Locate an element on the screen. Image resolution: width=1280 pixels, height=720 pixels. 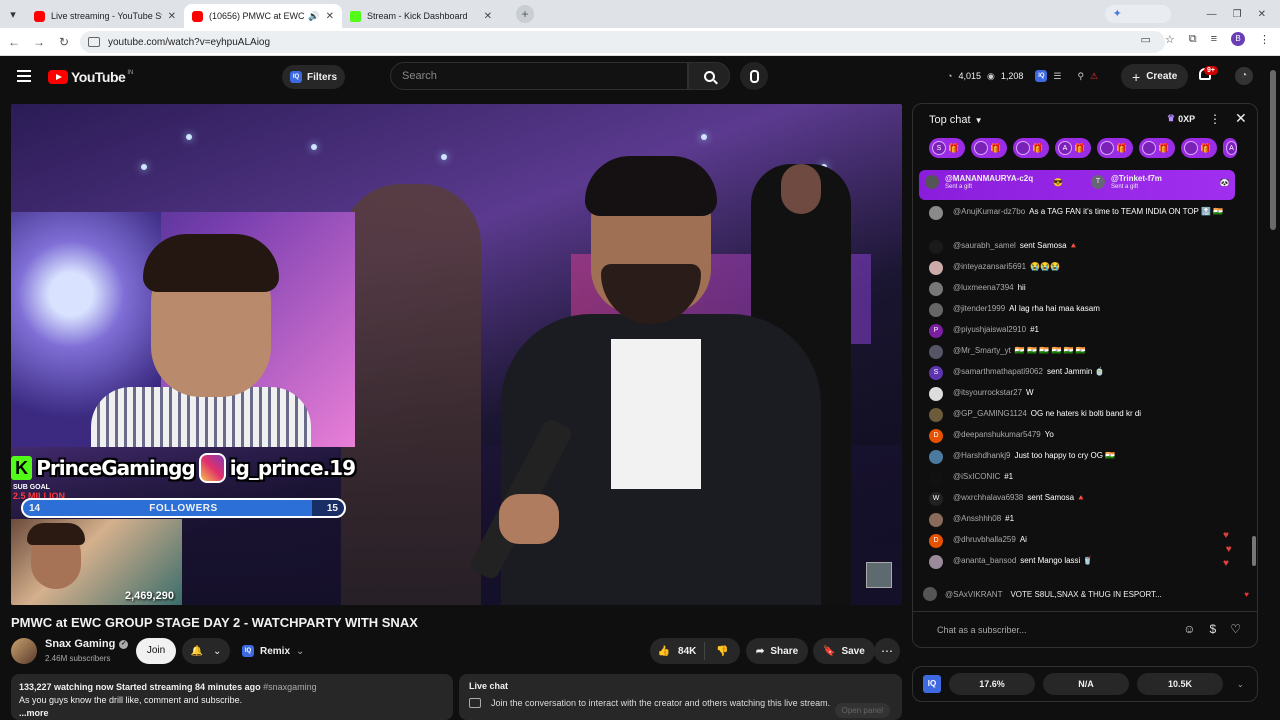
message-author: @samarthmathapati9062 is located at coordinates (998, 371).